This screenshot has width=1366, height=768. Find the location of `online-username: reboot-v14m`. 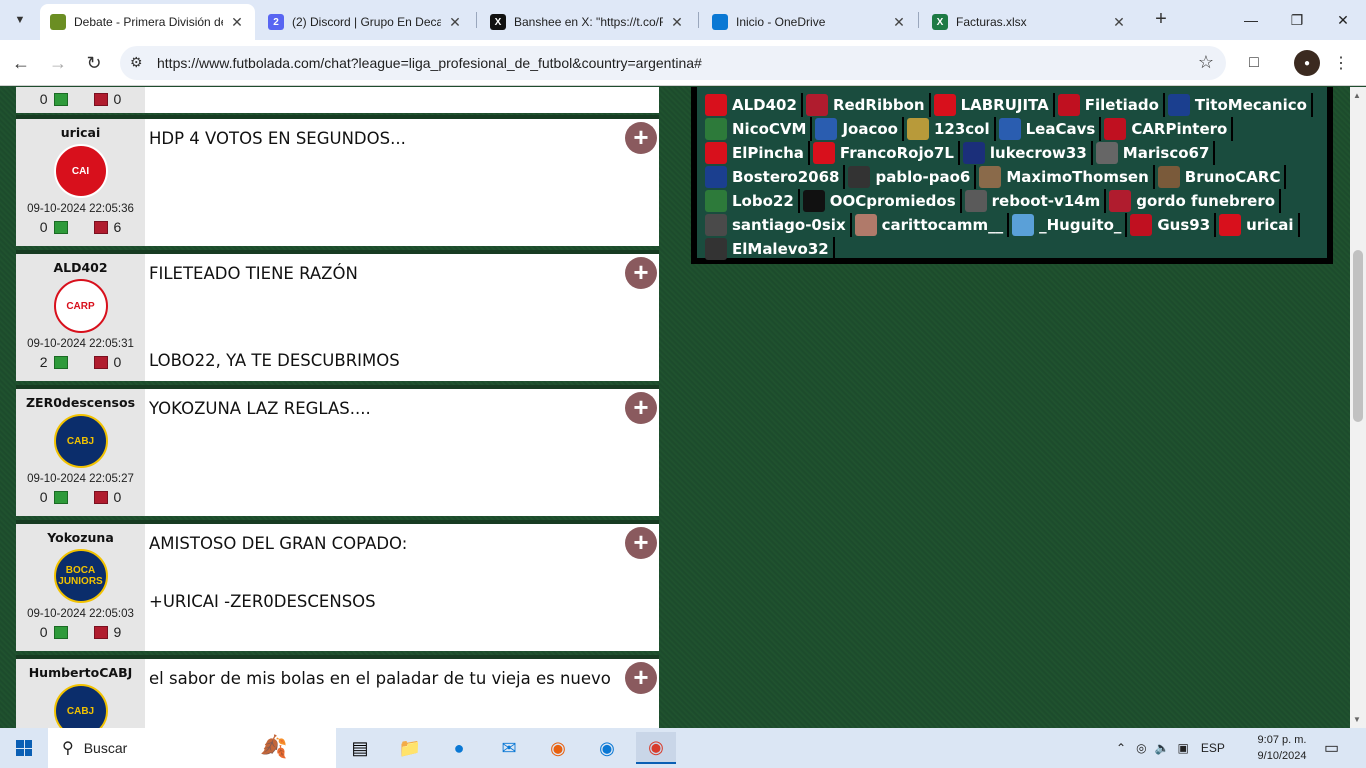

online-username: reboot-v14m is located at coordinates (1046, 201).